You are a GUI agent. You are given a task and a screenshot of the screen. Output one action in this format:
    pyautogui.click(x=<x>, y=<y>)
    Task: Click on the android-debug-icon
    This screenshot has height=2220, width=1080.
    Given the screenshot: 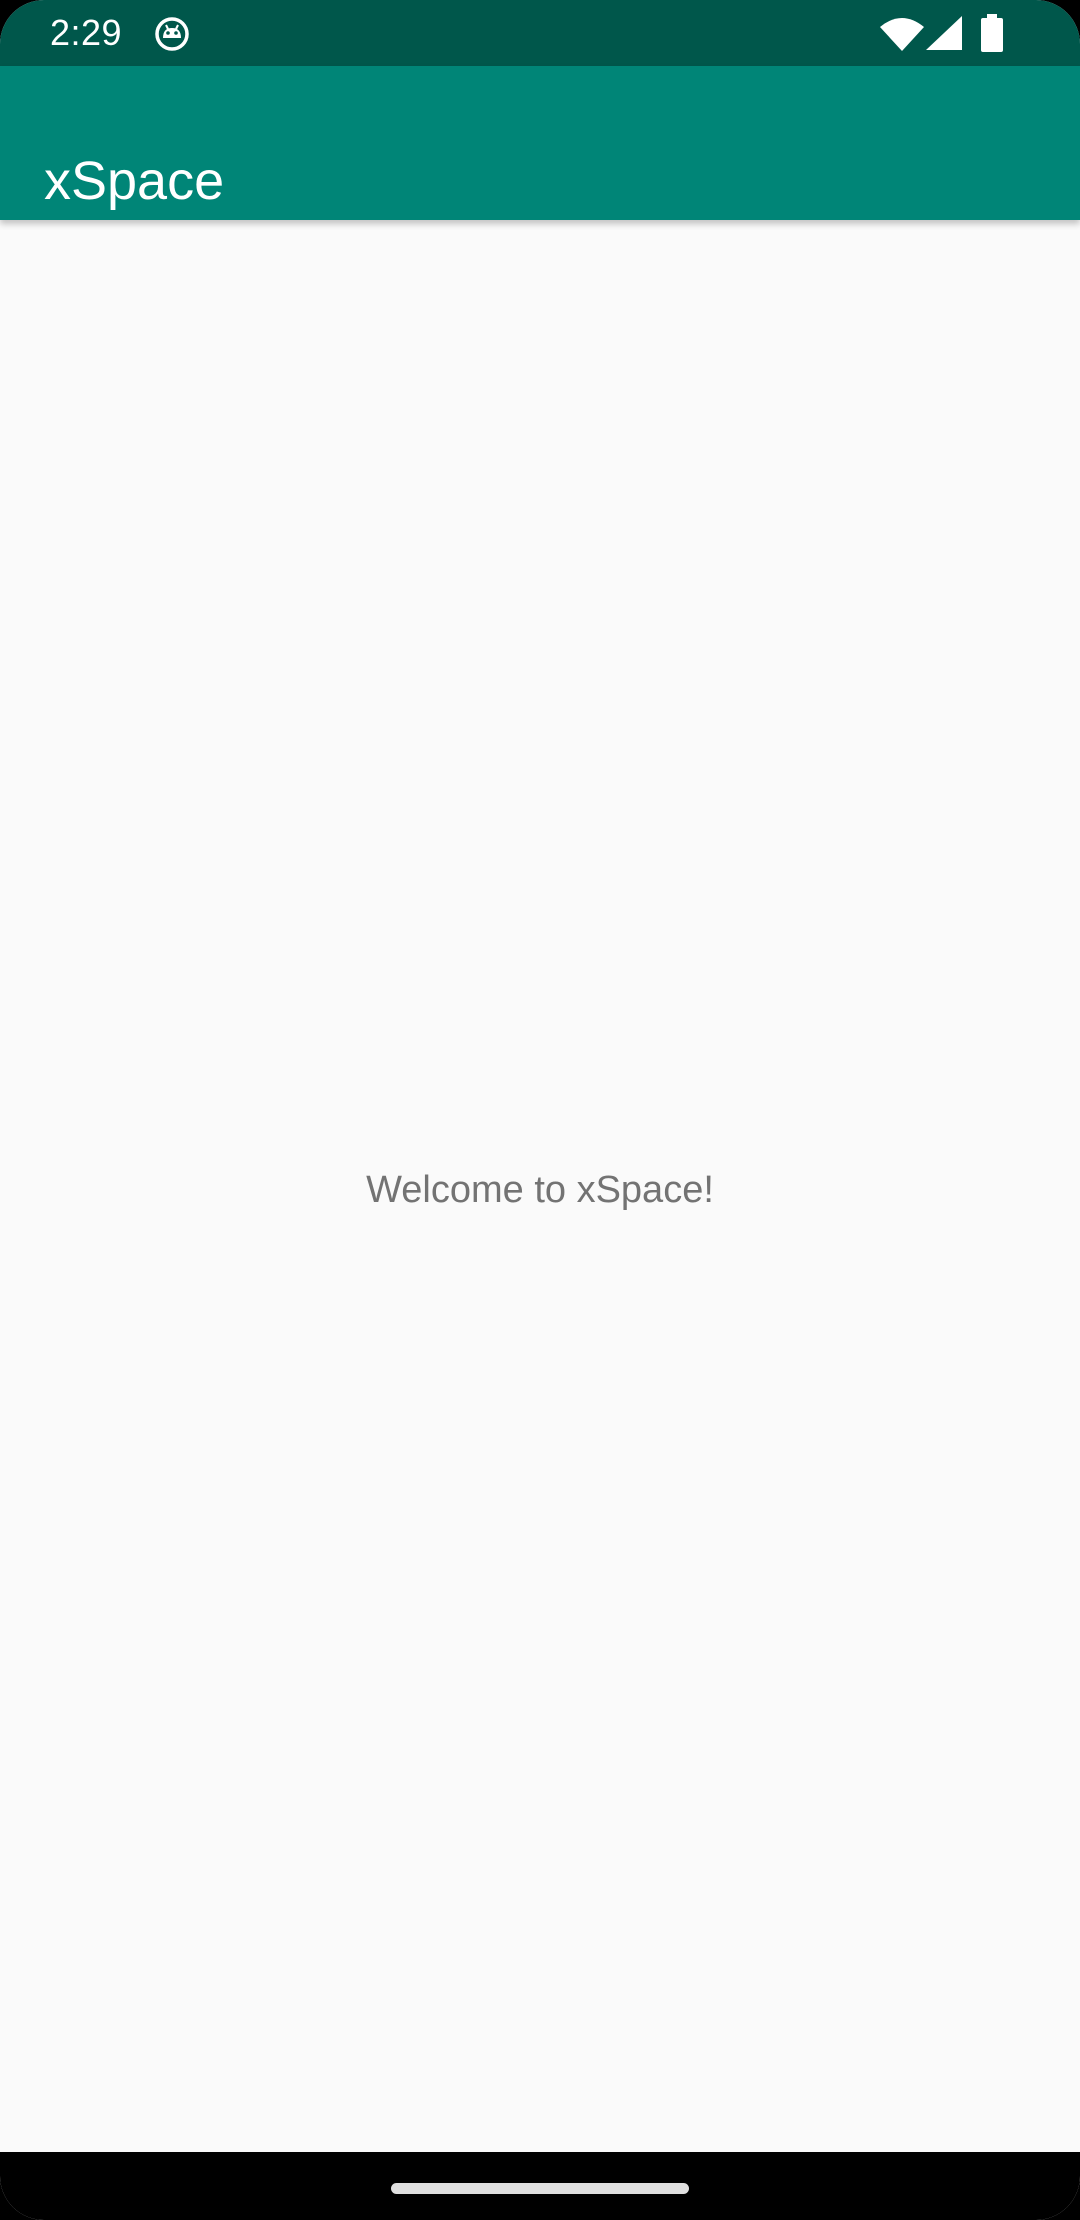 What is the action you would take?
    pyautogui.click(x=172, y=34)
    